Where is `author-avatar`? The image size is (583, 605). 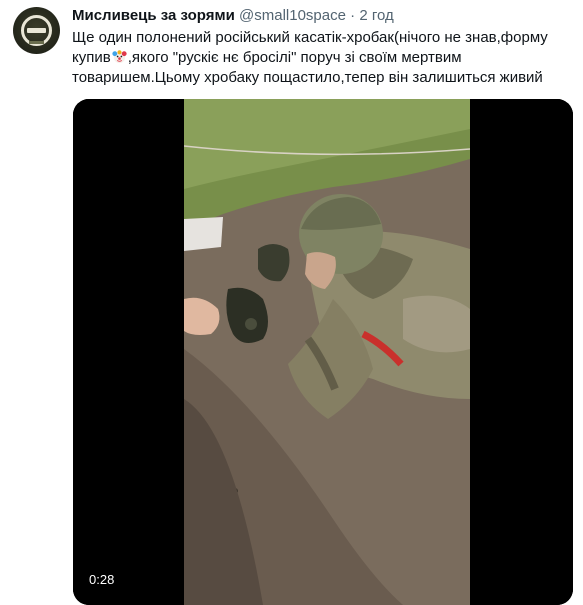
author-avatar is located at coordinates (36, 30).